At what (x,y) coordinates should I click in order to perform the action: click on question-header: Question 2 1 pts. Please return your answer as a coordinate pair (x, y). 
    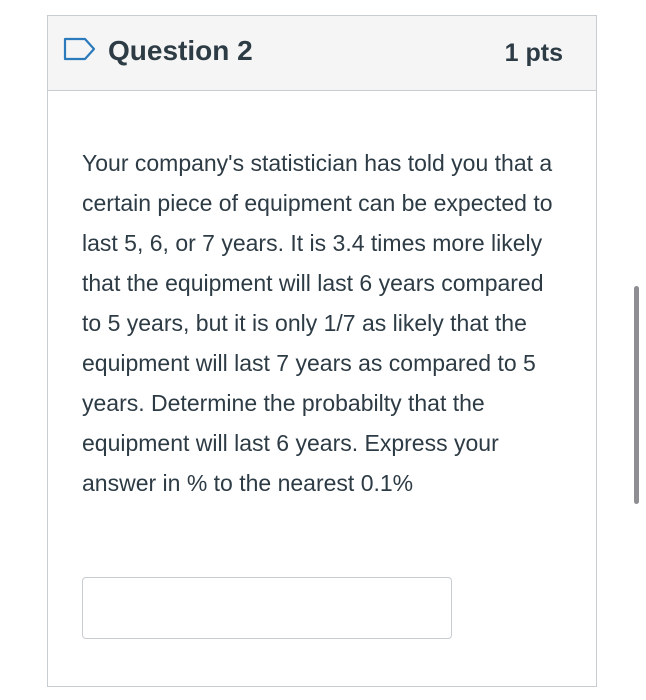
    Looking at the image, I should click on (322, 53).